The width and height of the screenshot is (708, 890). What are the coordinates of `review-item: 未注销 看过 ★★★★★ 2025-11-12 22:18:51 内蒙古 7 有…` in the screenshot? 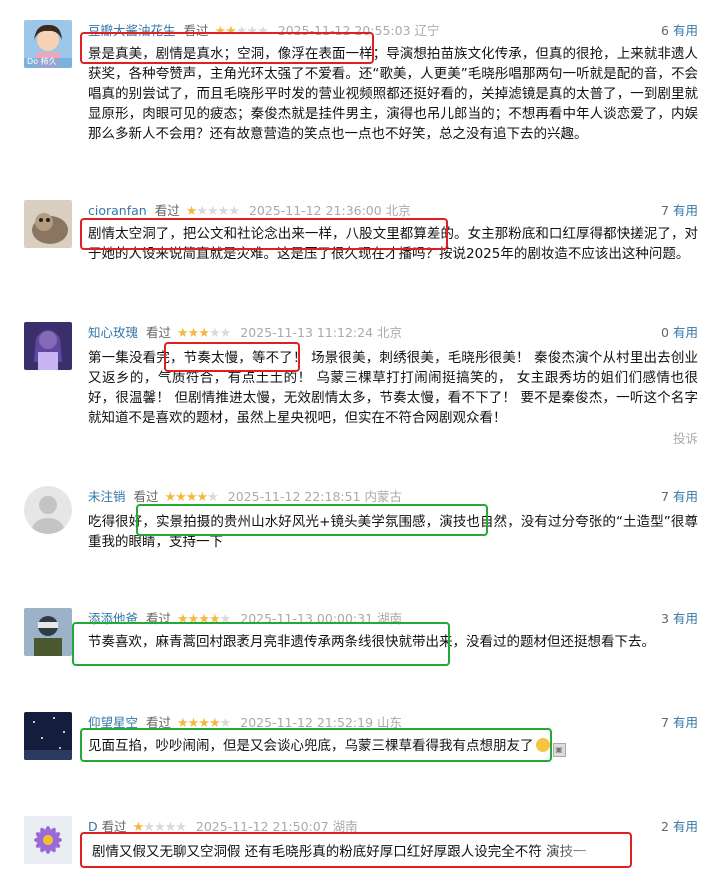 It's located at (354, 521).